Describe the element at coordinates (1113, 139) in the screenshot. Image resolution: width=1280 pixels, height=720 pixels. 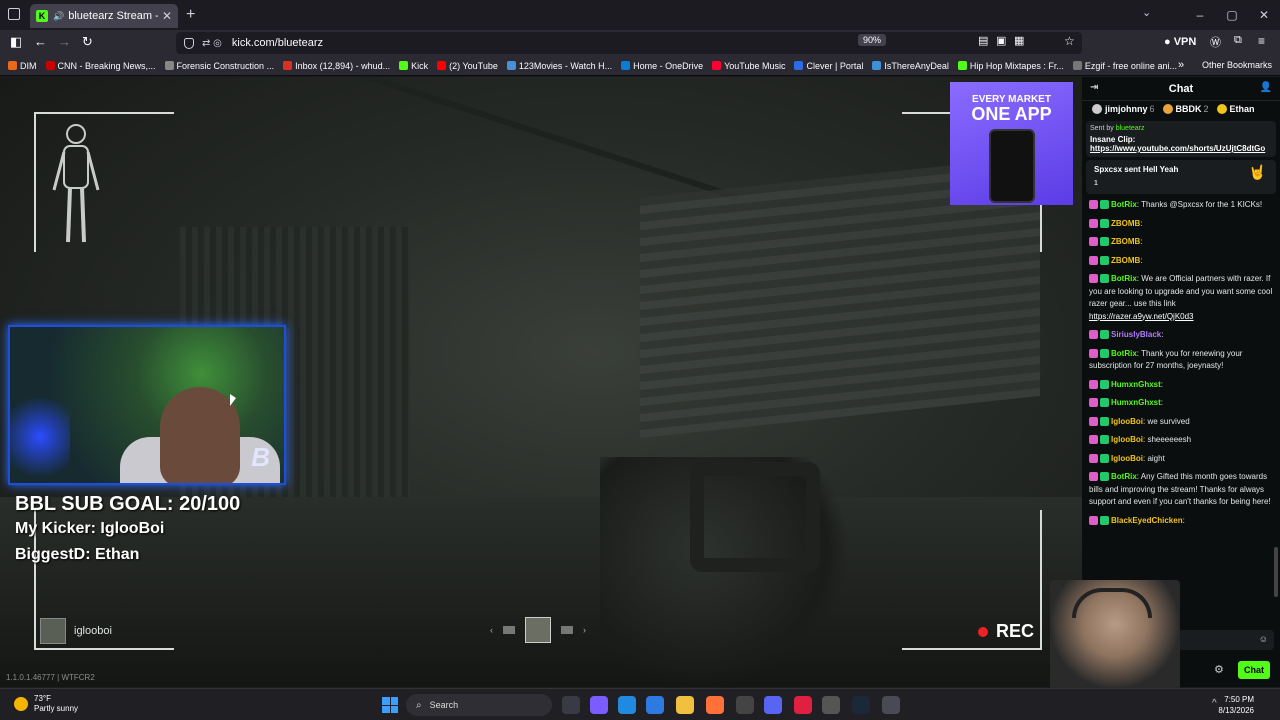
I see `pinned-label: Insane Clip:` at that location.